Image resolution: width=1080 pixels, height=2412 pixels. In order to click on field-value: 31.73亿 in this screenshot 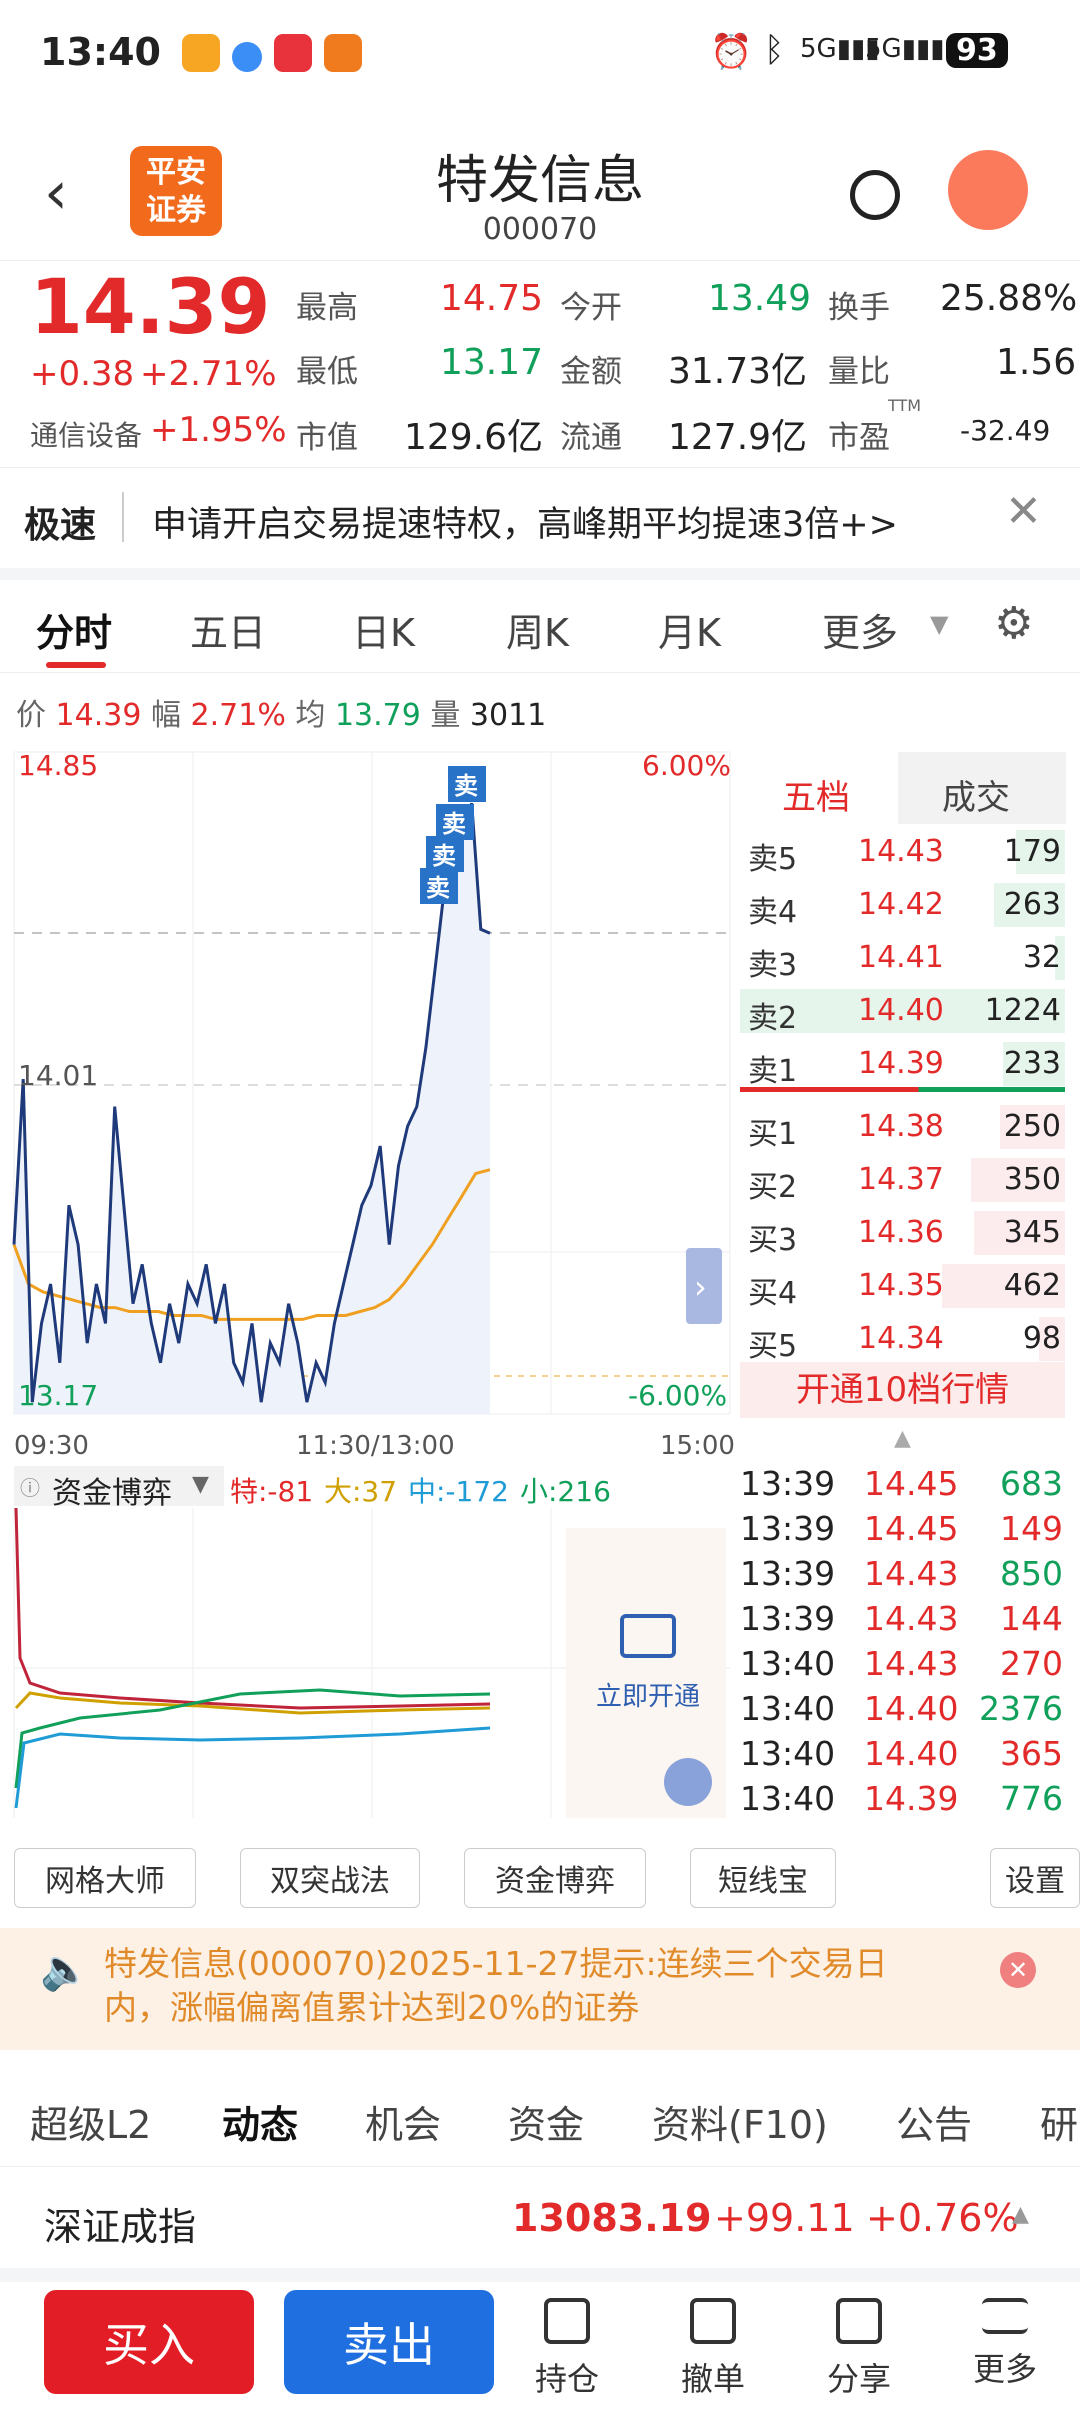, I will do `click(738, 371)`.